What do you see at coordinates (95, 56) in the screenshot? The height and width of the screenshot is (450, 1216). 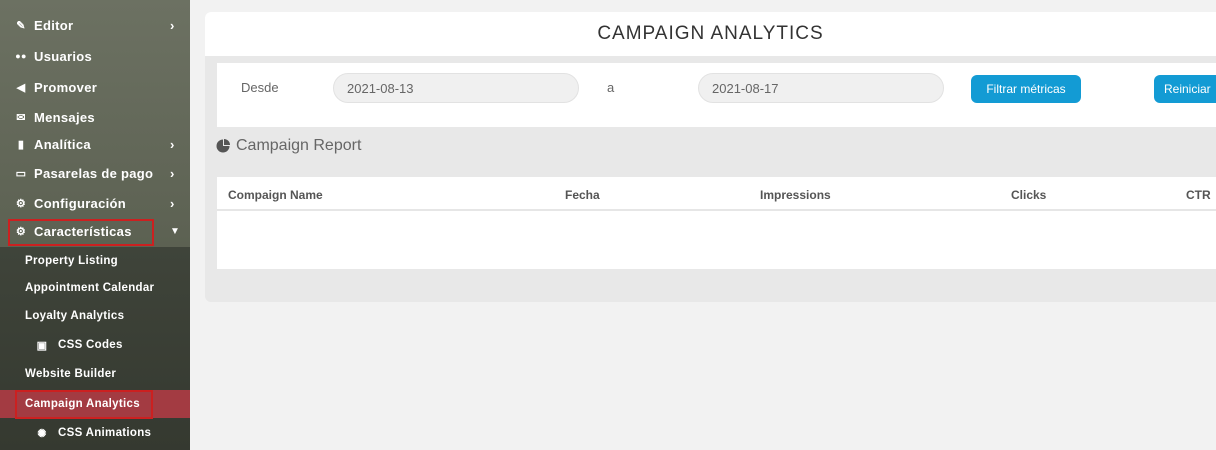 I see `sidebar-item-usuarios: ●● Usuarios` at bounding box center [95, 56].